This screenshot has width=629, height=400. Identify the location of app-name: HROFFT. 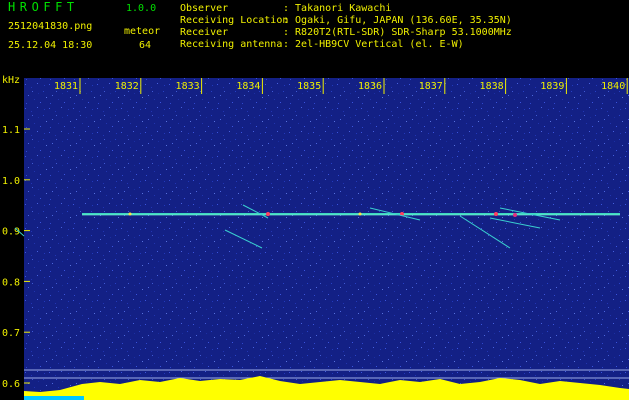
(43, 7).